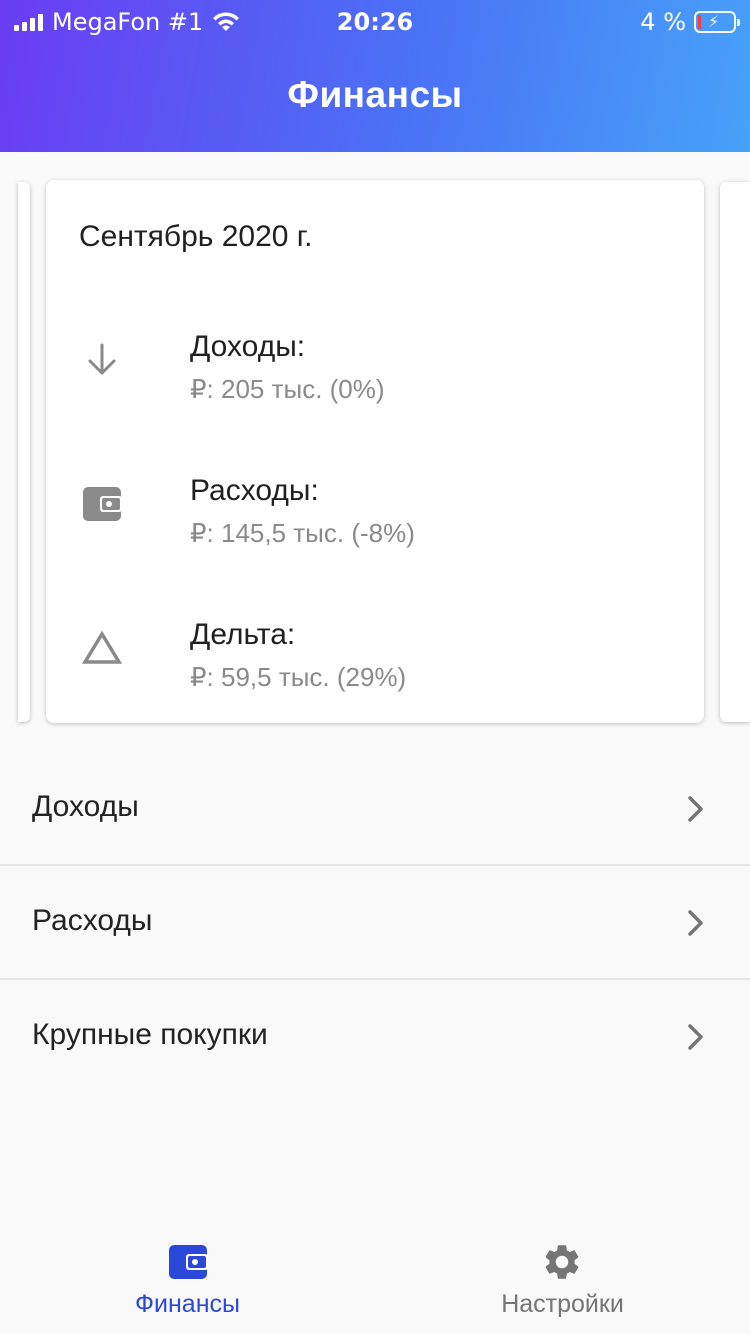 The width and height of the screenshot is (750, 1334). Describe the element at coordinates (375, 809) in the screenshot. I see `menu-item-income: Доходы` at that location.